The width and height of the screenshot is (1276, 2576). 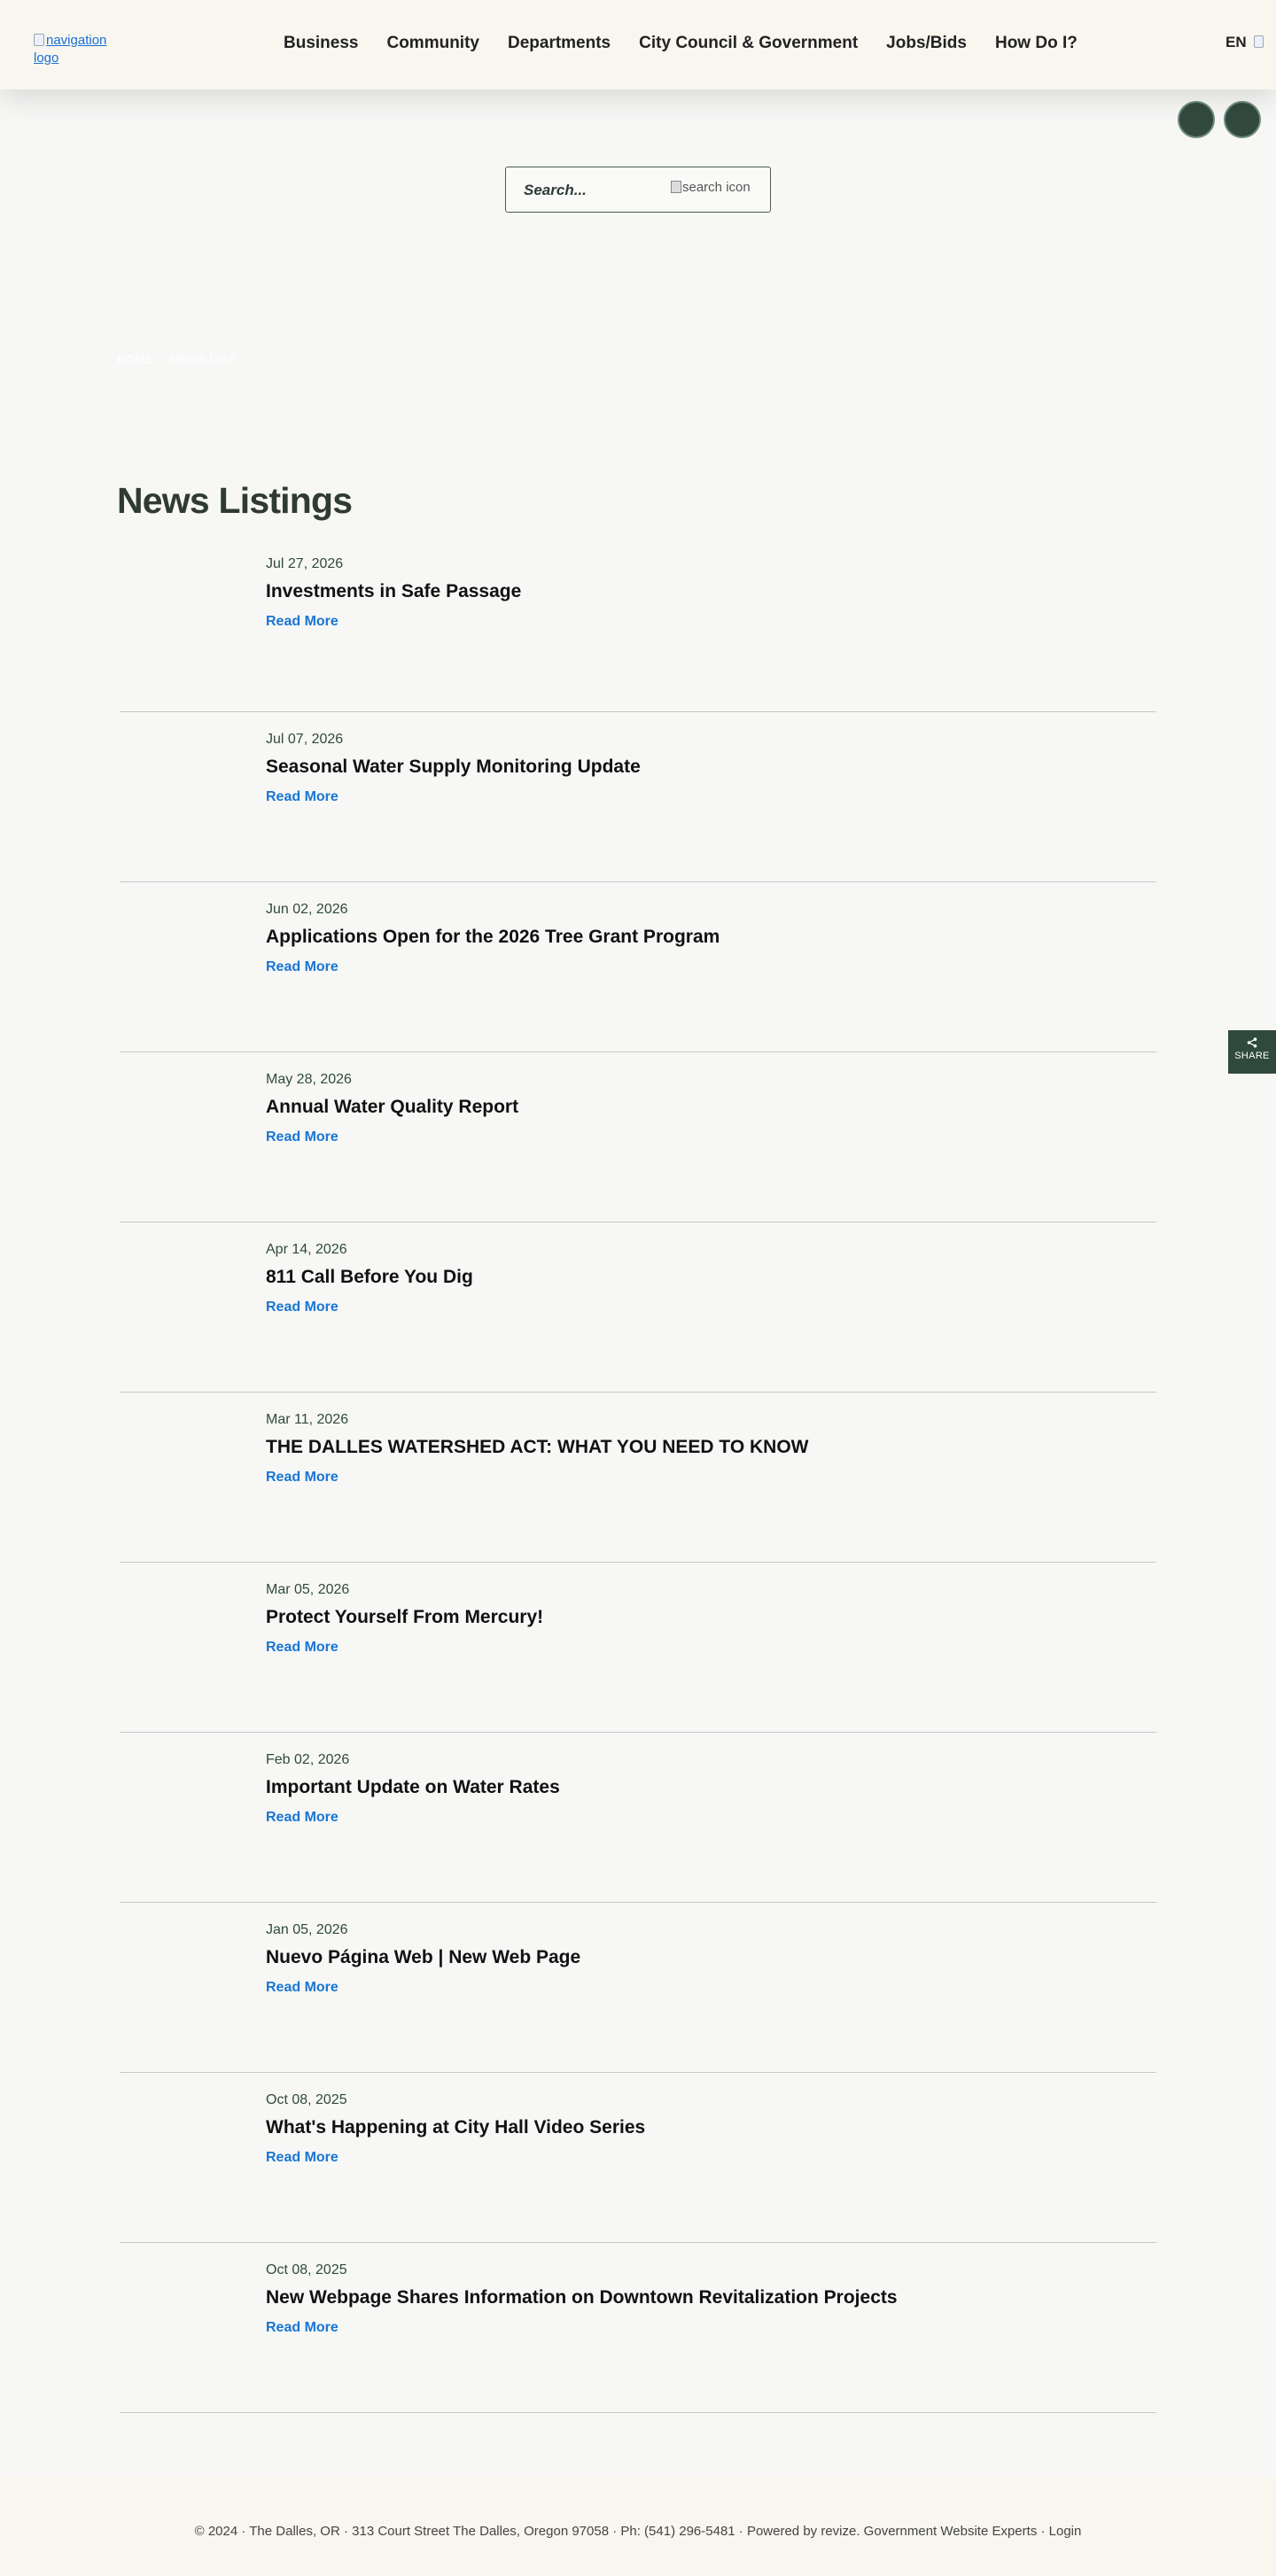 What do you see at coordinates (1036, 43) in the screenshot?
I see `nav-how-do-i: How Do I?` at bounding box center [1036, 43].